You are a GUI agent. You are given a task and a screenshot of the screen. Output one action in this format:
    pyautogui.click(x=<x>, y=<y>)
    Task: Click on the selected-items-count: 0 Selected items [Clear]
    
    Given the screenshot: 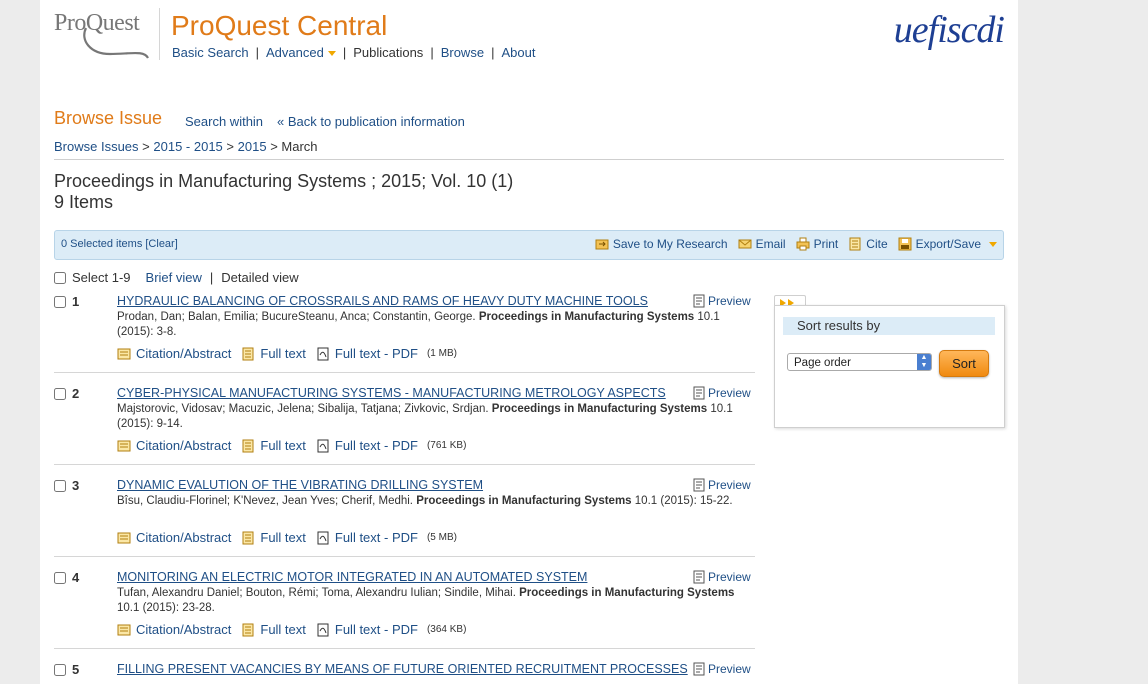 What is the action you would take?
    pyautogui.click(x=119, y=244)
    